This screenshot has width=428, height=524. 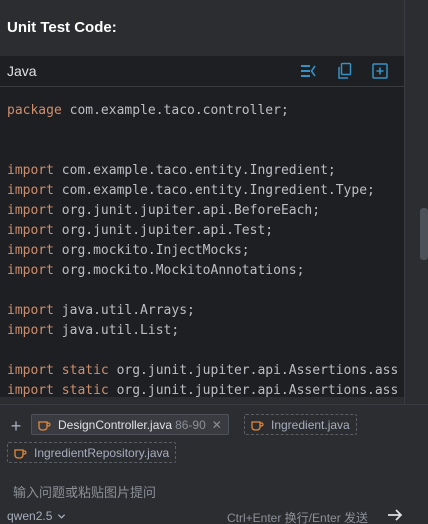 I want to click on copy-icon, so click(x=345, y=71).